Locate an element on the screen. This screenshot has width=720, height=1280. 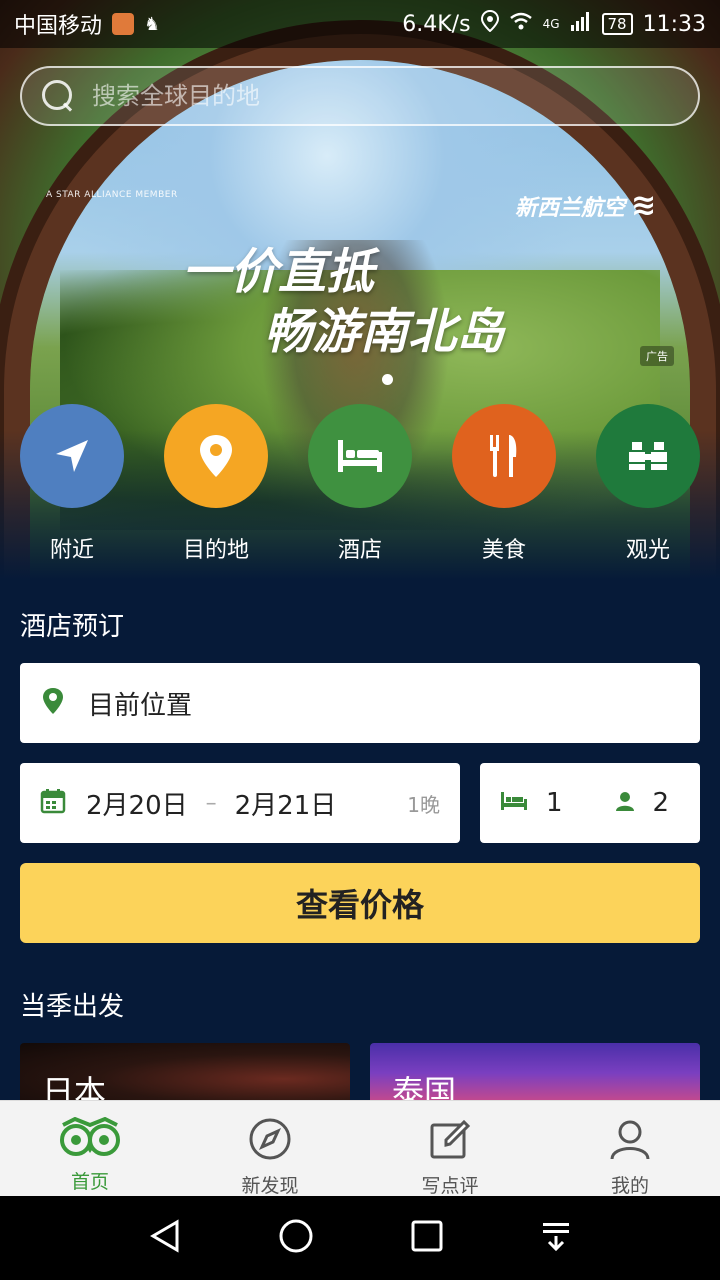
tab-write-review: 写点评 is located at coordinates (450, 1149).